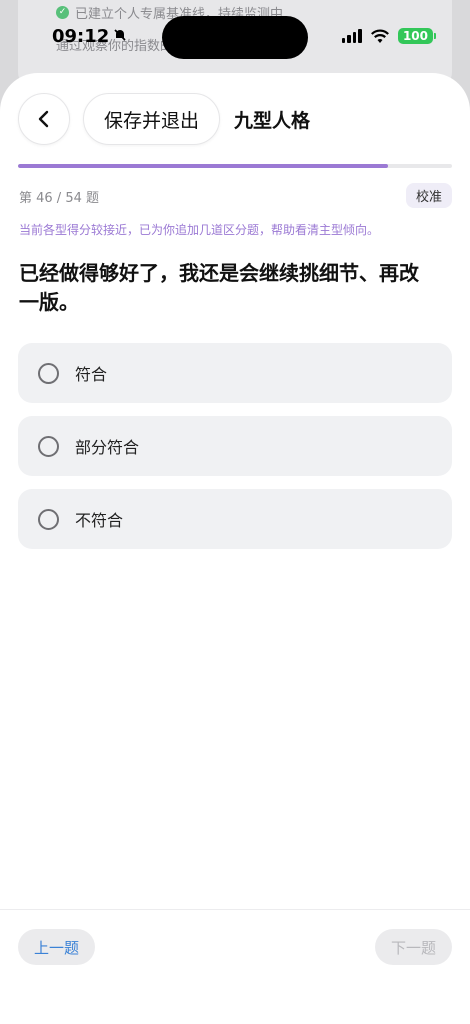  I want to click on battery-indicator: 100, so click(417, 36).